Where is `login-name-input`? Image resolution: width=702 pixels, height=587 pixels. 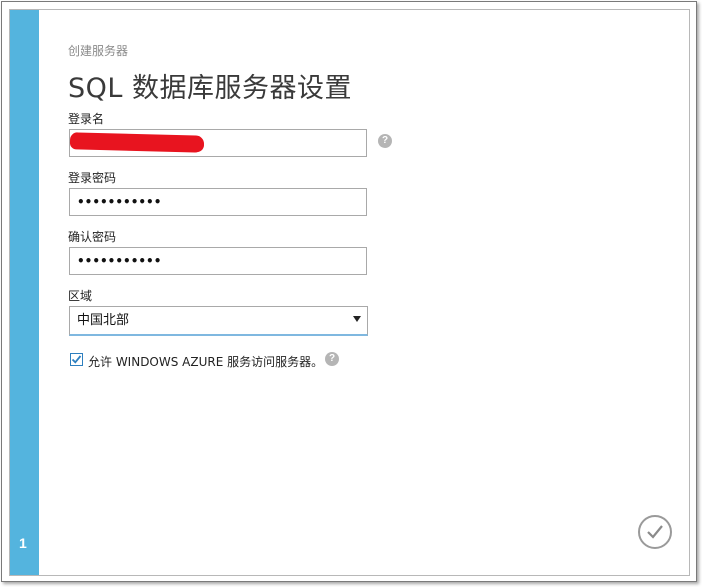 login-name-input is located at coordinates (218, 143).